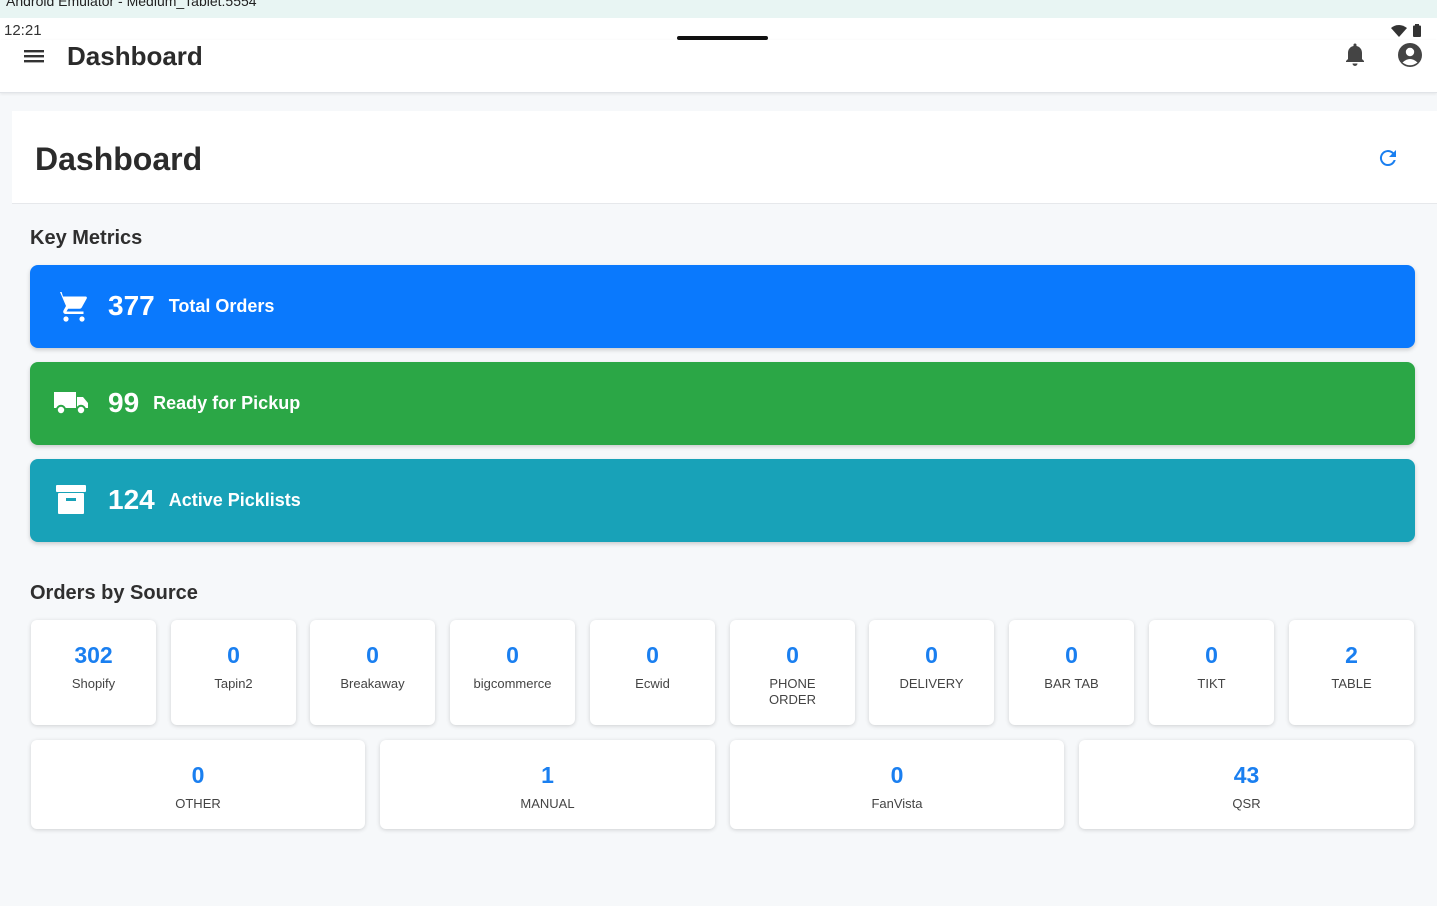 The image size is (1437, 906). What do you see at coordinates (372, 683) in the screenshot?
I see `source-label: Breakaway` at bounding box center [372, 683].